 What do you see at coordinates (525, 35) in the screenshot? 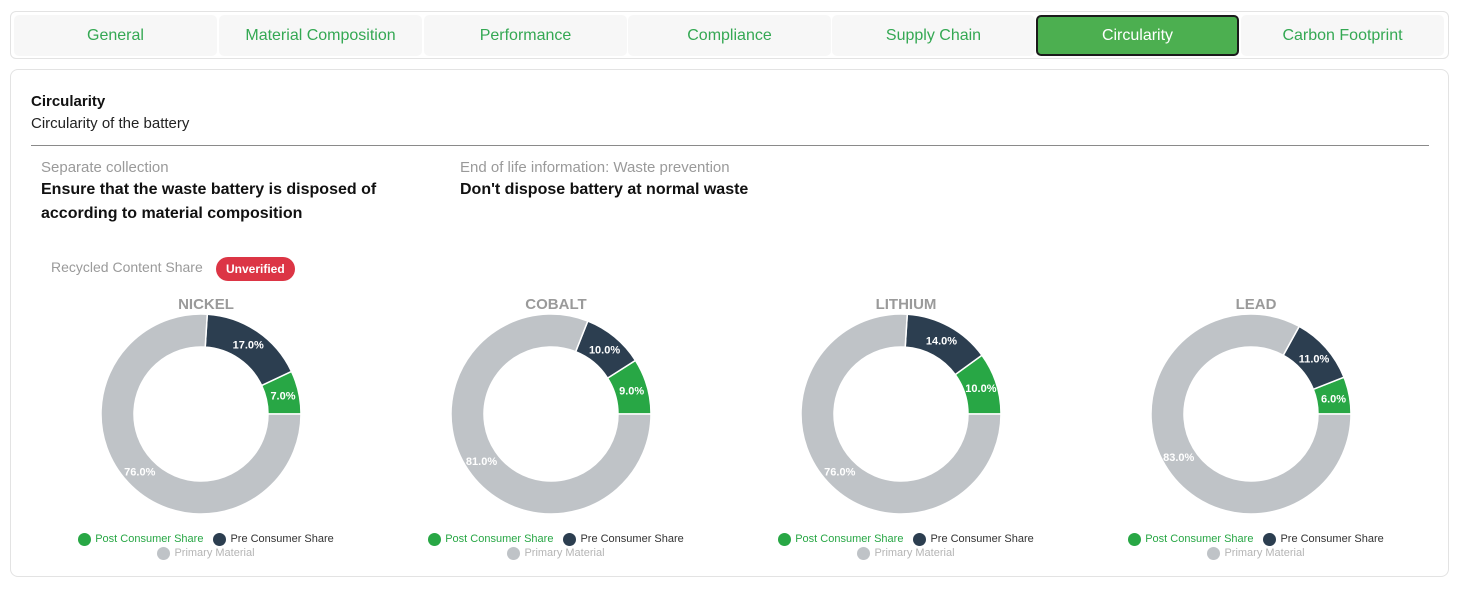
I see `tab-performance: Performance` at bounding box center [525, 35].